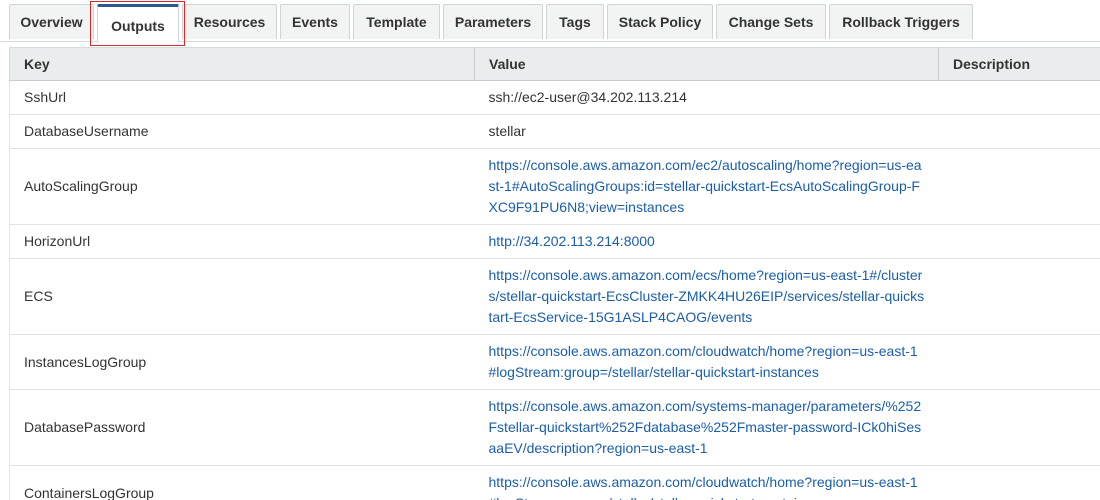 This screenshot has width=1100, height=500. I want to click on table-row: SshUrl ssh://ec2-user@34.202.113.214, so click(554, 97).